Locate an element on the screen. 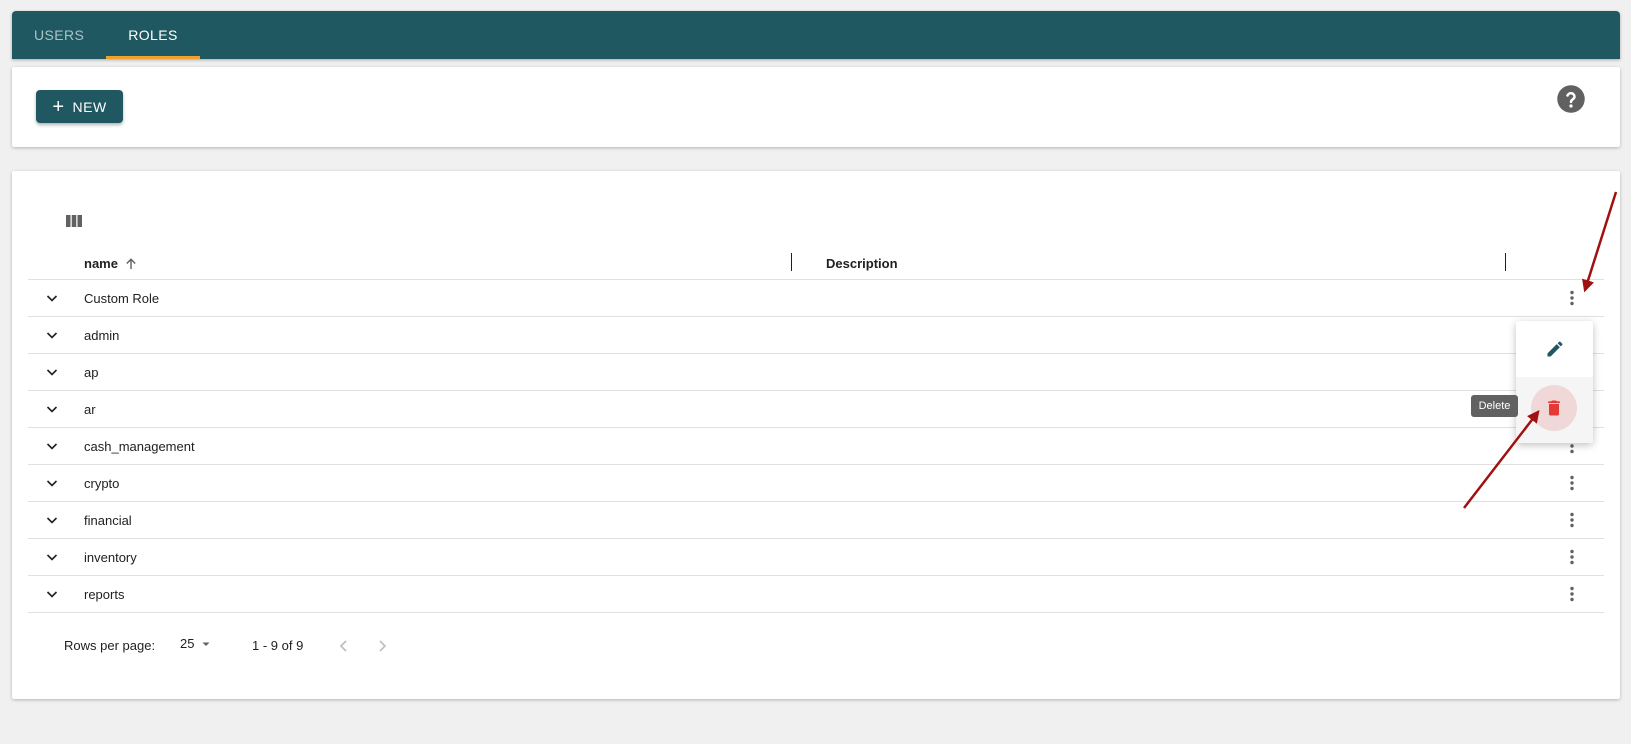 The image size is (1631, 744). new-button: + NEW is located at coordinates (79, 106).